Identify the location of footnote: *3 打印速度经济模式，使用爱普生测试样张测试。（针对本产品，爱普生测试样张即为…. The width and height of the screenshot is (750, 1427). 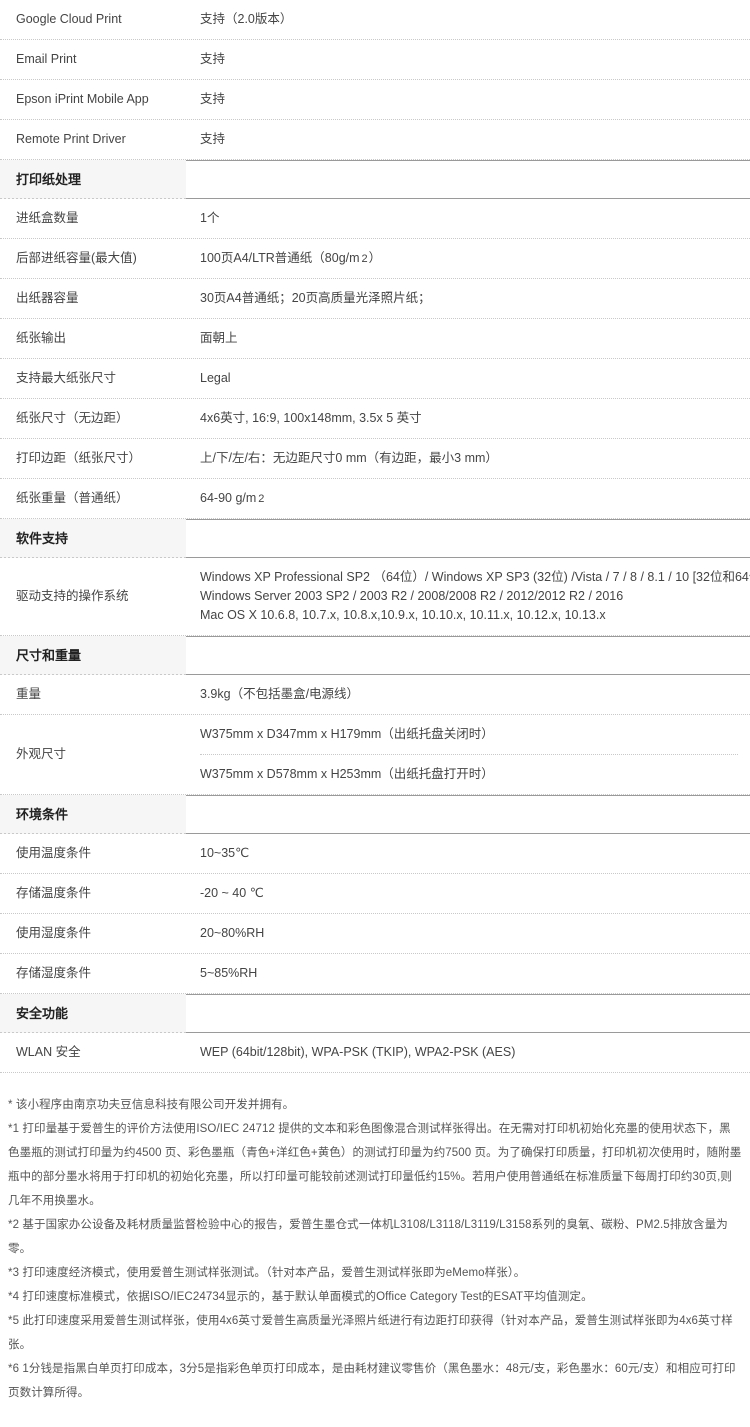
(267, 1273).